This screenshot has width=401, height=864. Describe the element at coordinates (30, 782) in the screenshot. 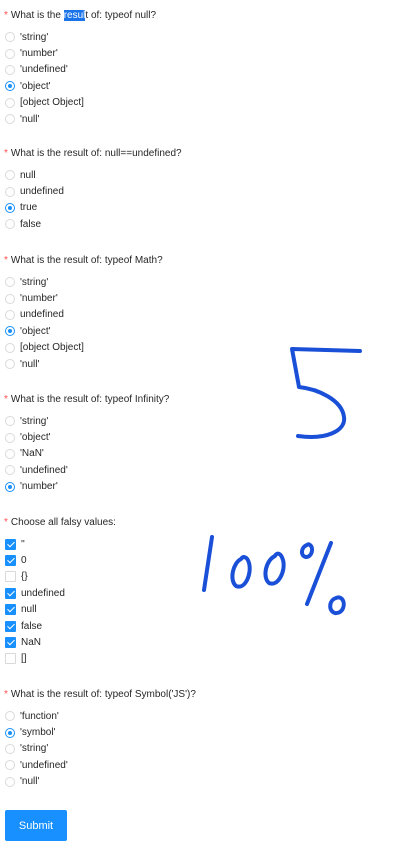

I see `option-label: 'null'` at that location.